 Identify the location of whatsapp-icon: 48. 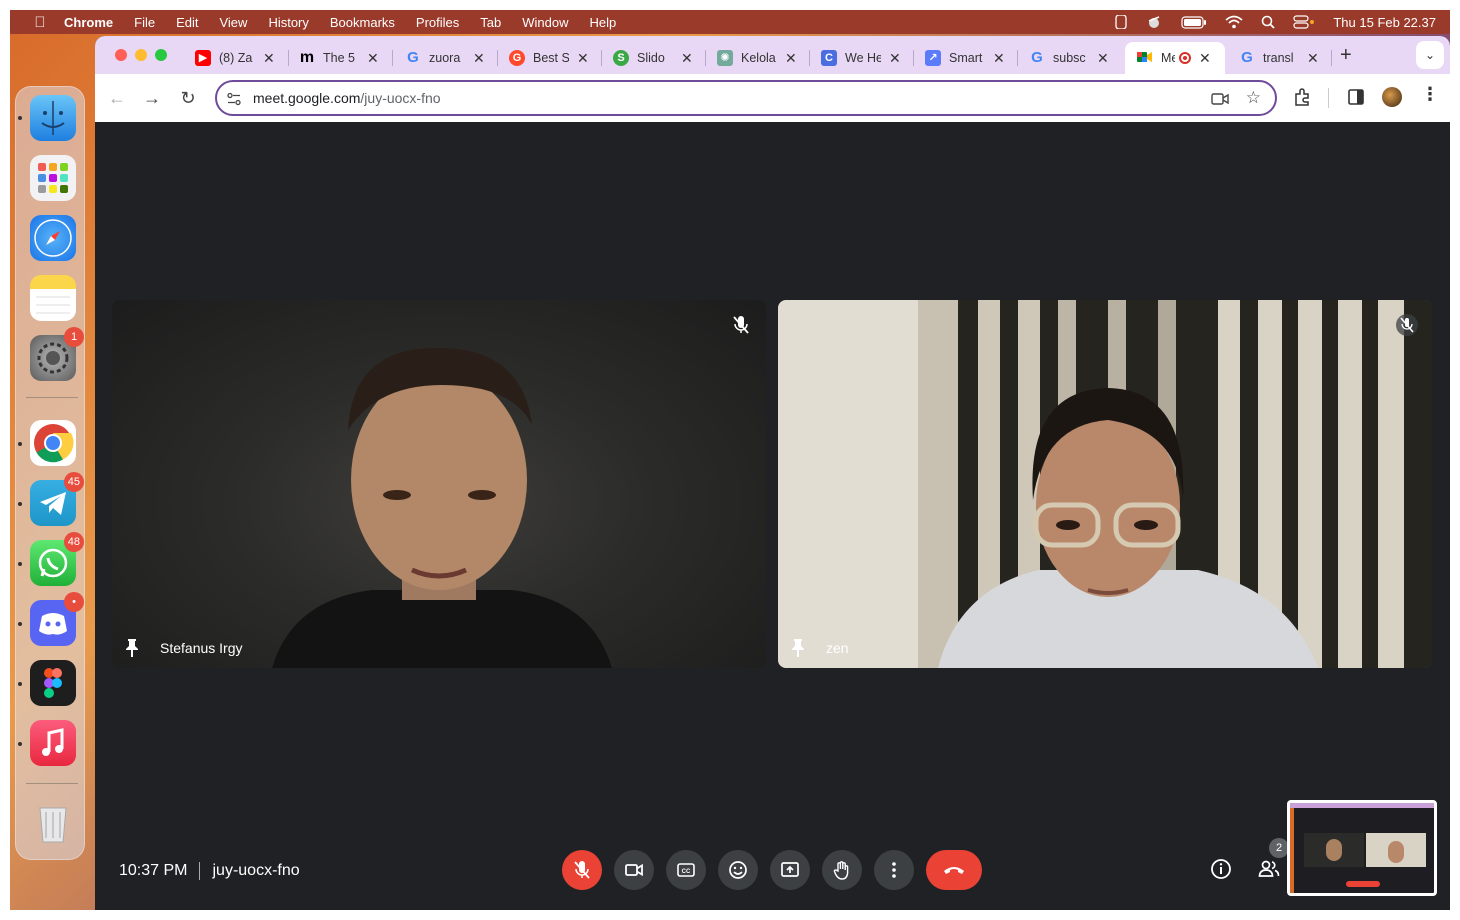
(57, 559).